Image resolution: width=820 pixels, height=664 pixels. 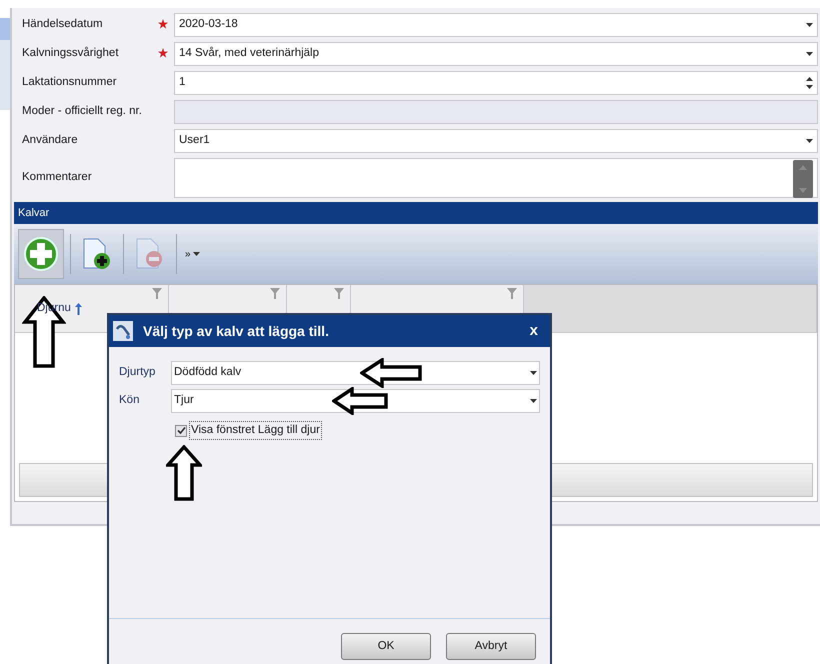 What do you see at coordinates (255, 430) in the screenshot?
I see `checkbox-label: Visa fönstret Lägg till djur` at bounding box center [255, 430].